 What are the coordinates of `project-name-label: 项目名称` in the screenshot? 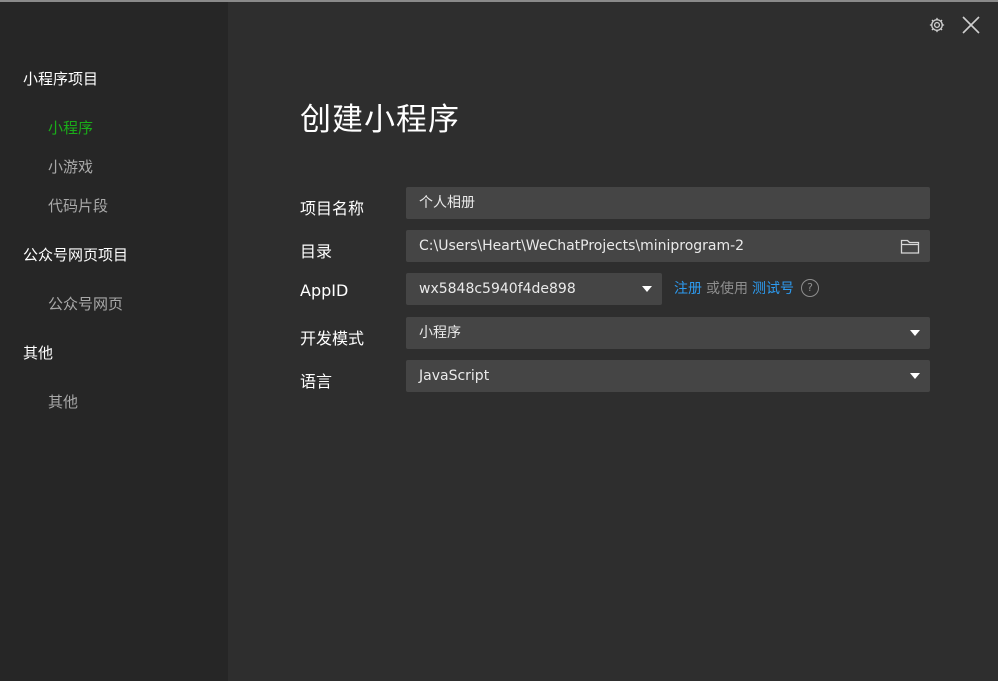 It's located at (332, 208).